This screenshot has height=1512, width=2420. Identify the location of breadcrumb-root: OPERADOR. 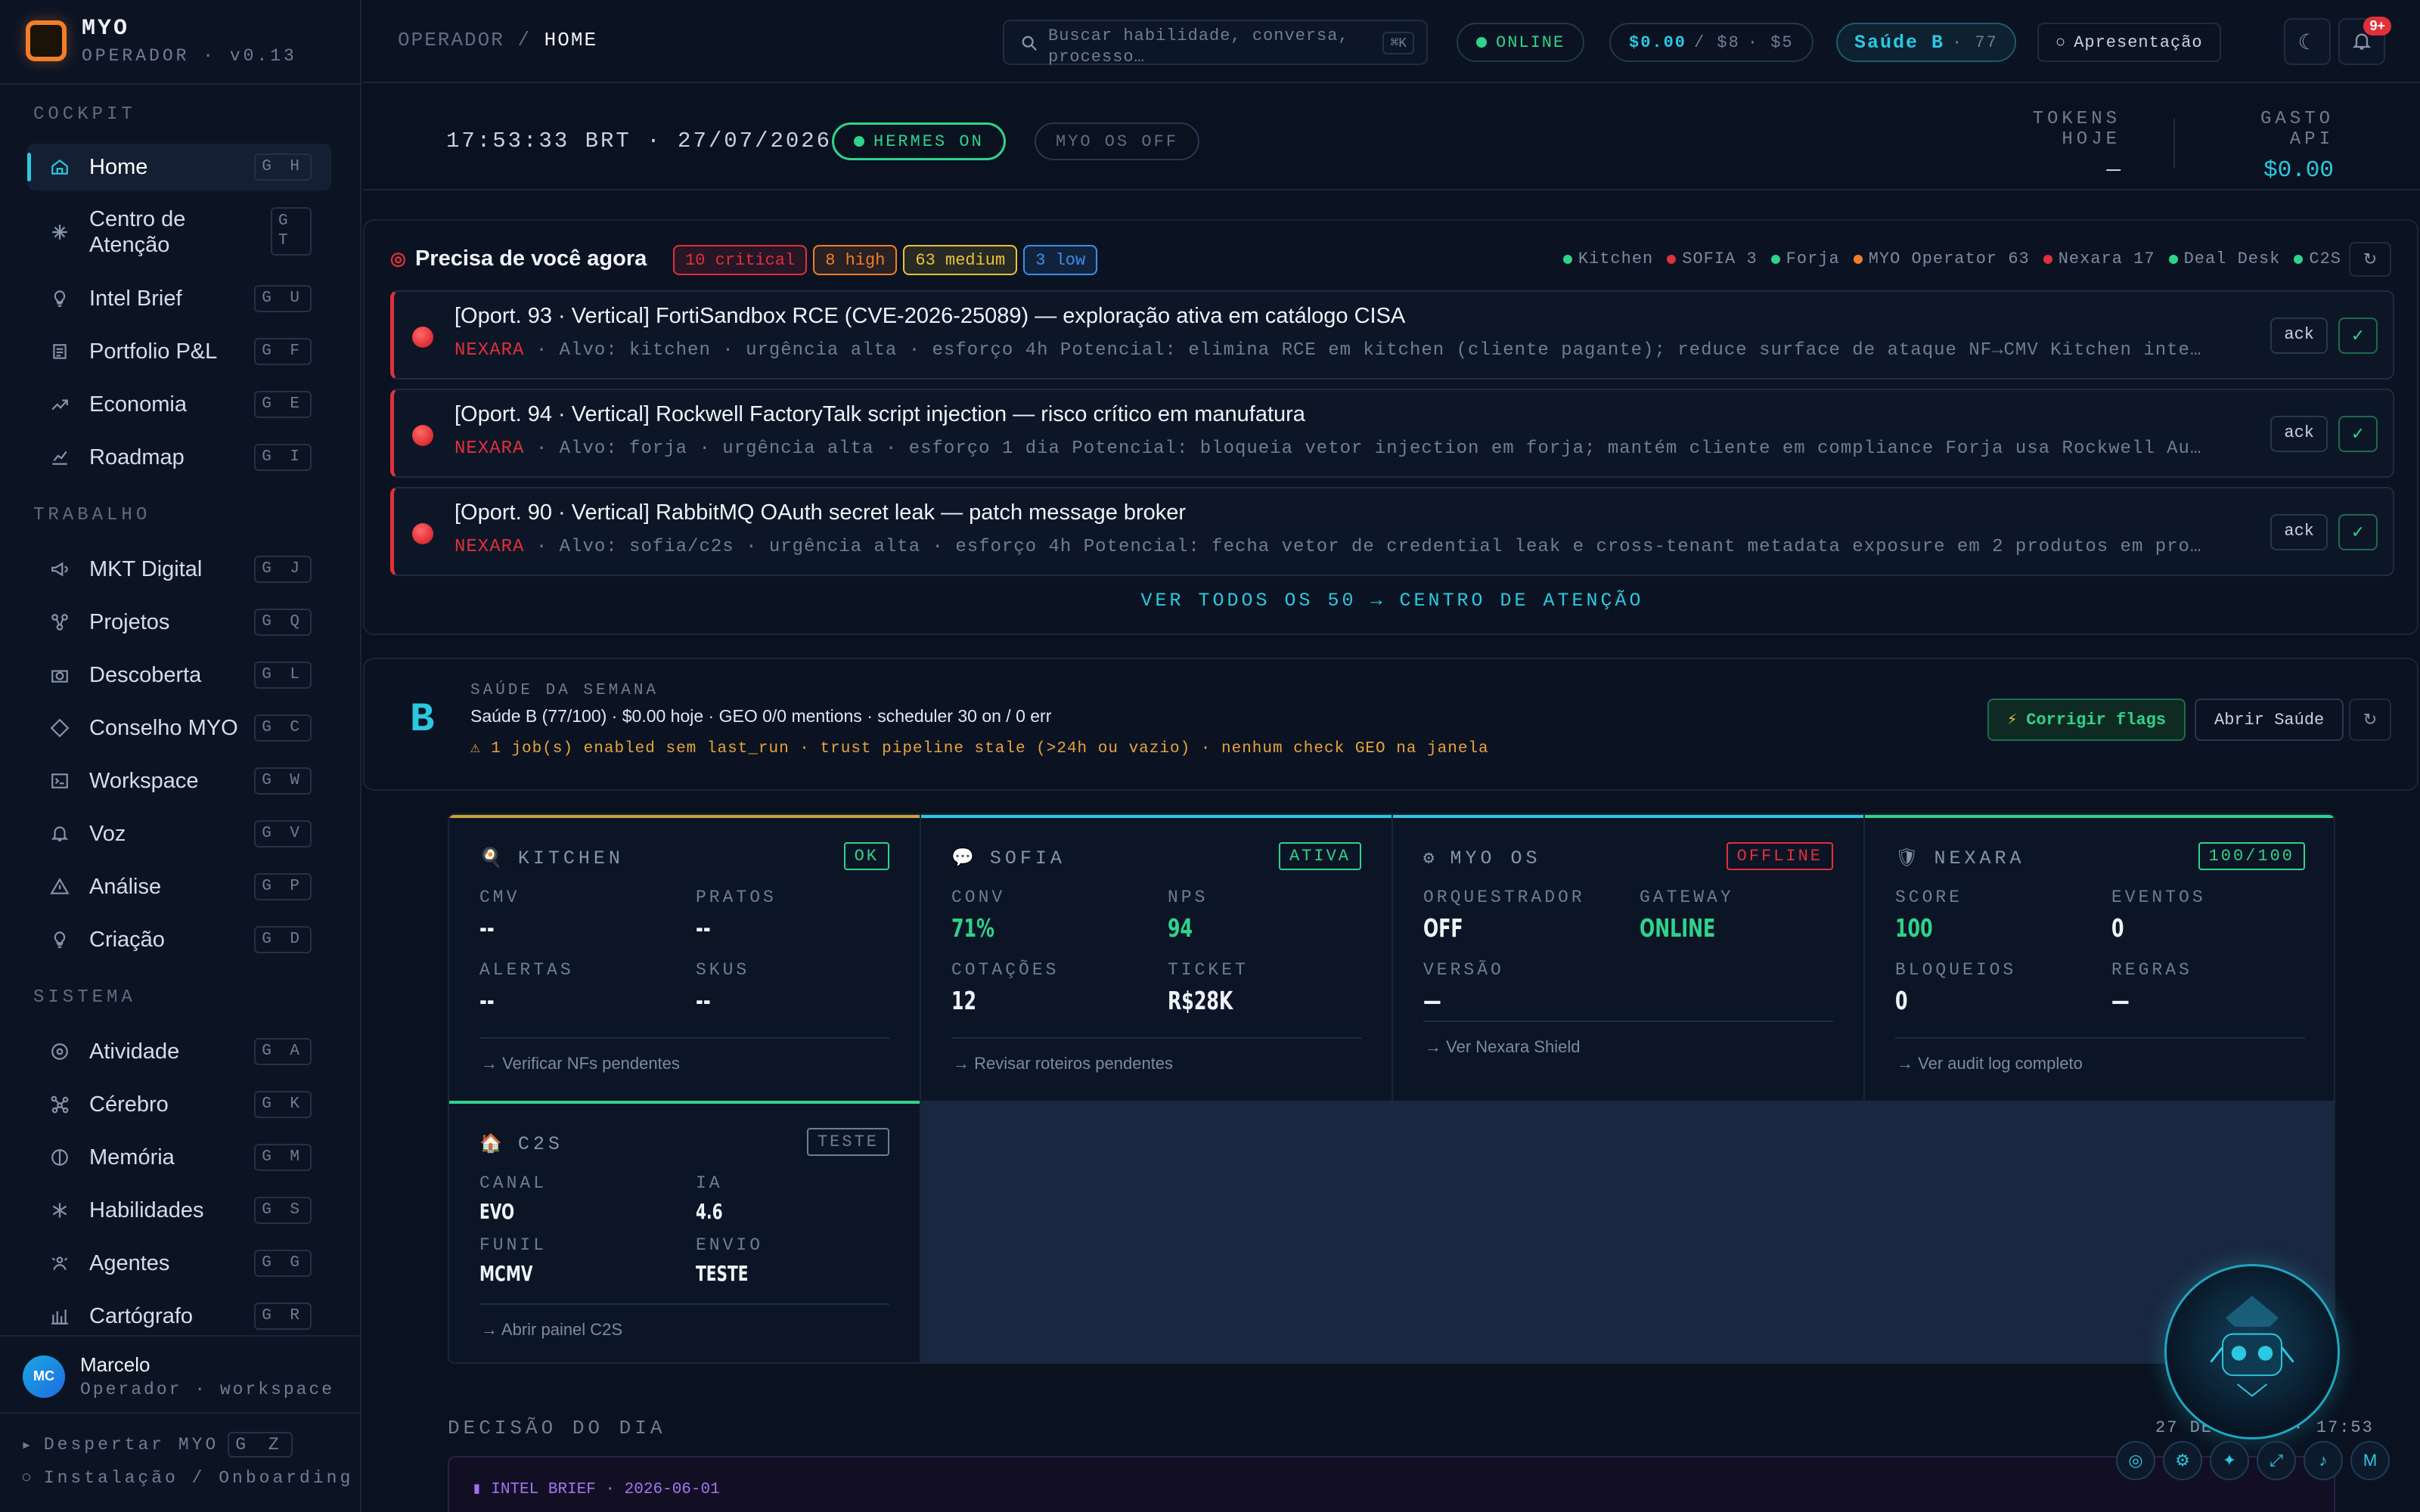
(451, 40).